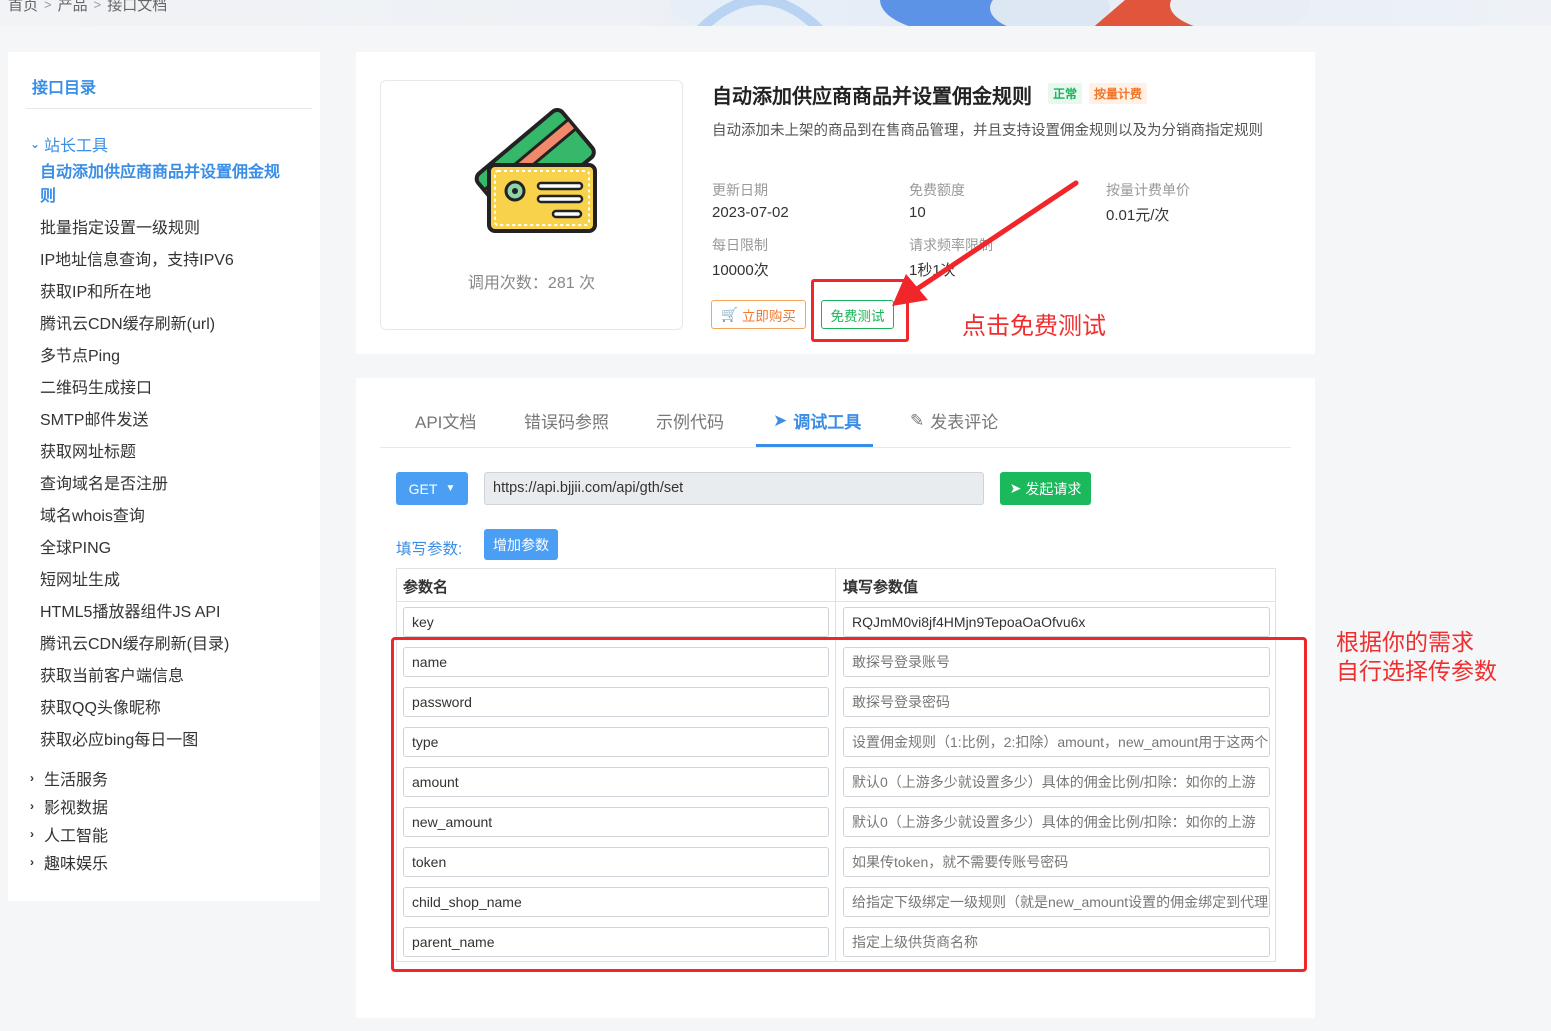 This screenshot has width=1551, height=1031. I want to click on tab-api-docs: API文档, so click(445, 420).